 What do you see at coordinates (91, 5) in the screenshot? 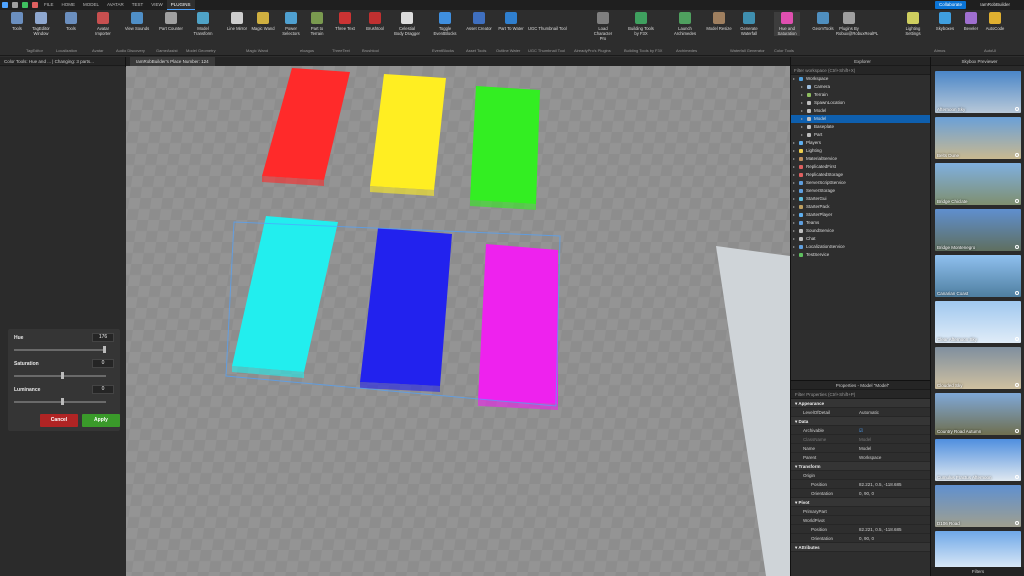
I see `menu-model: MODEL` at bounding box center [91, 5].